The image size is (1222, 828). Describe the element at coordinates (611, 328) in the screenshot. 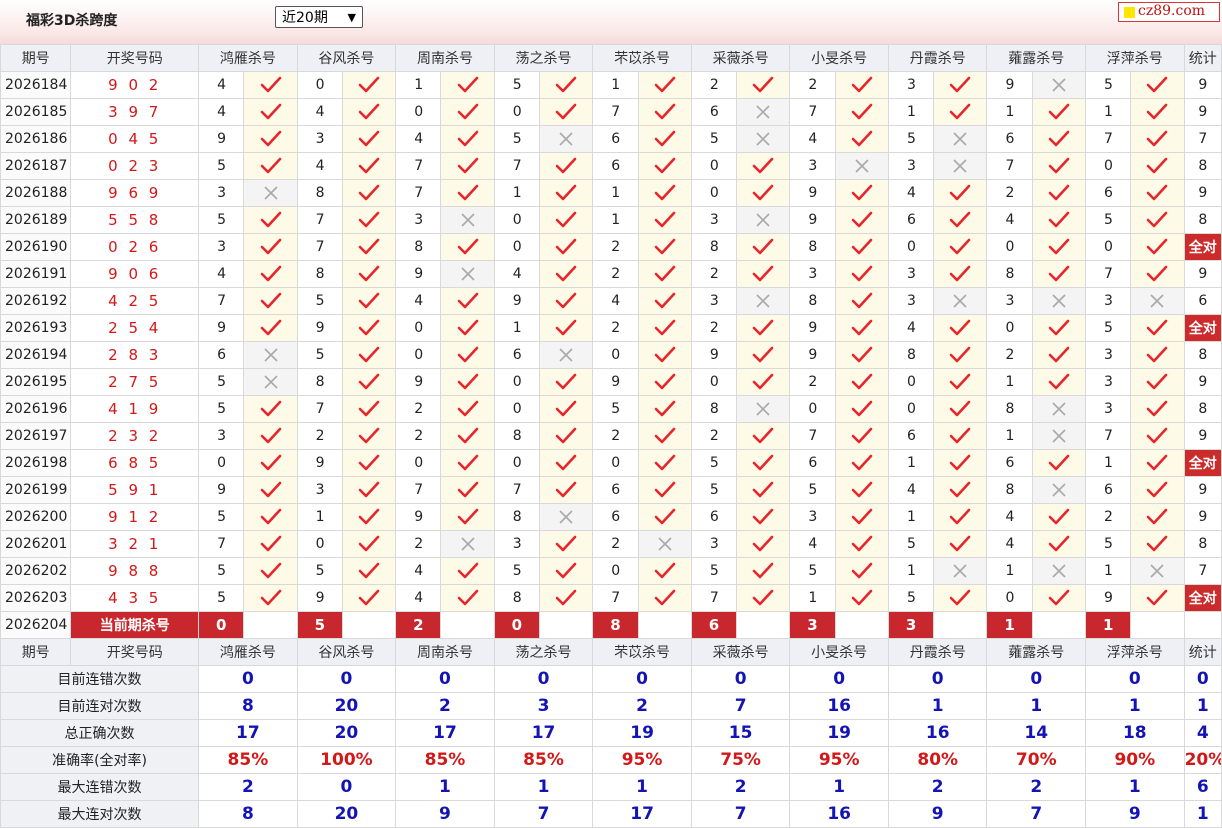

I see `table-row: 2026193 2 5 4 9 9 0 1 2 2 9 4 0 5 全对` at that location.